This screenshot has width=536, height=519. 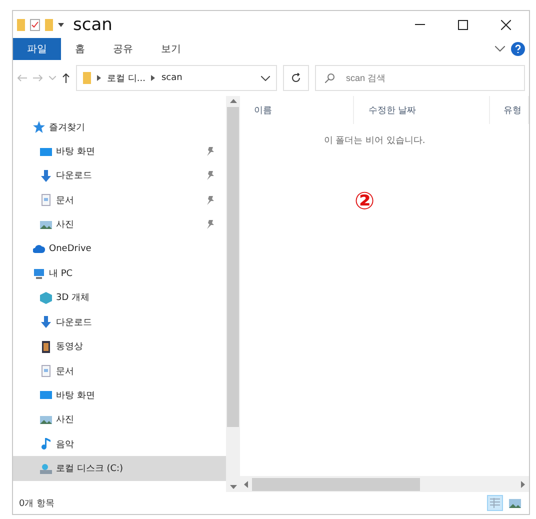 I want to click on caret-icon, so click(x=61, y=24).